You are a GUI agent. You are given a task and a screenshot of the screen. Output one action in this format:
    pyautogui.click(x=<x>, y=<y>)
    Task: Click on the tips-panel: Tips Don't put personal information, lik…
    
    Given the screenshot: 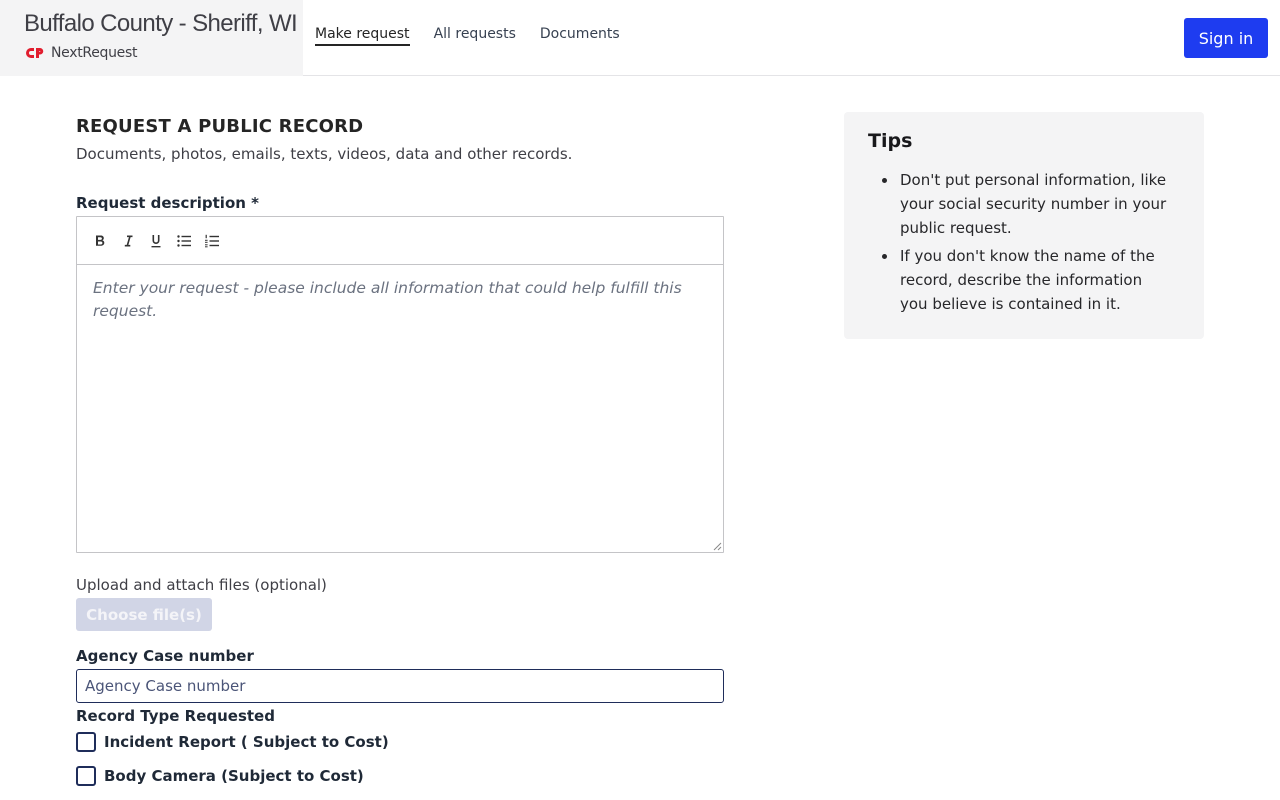 What is the action you would take?
    pyautogui.click(x=1024, y=225)
    